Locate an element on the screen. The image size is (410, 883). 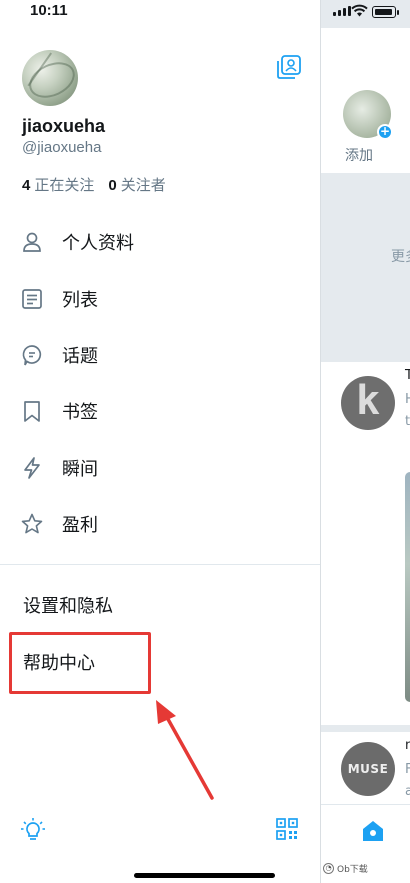
followers-count: 0 is located at coordinates (112, 185).